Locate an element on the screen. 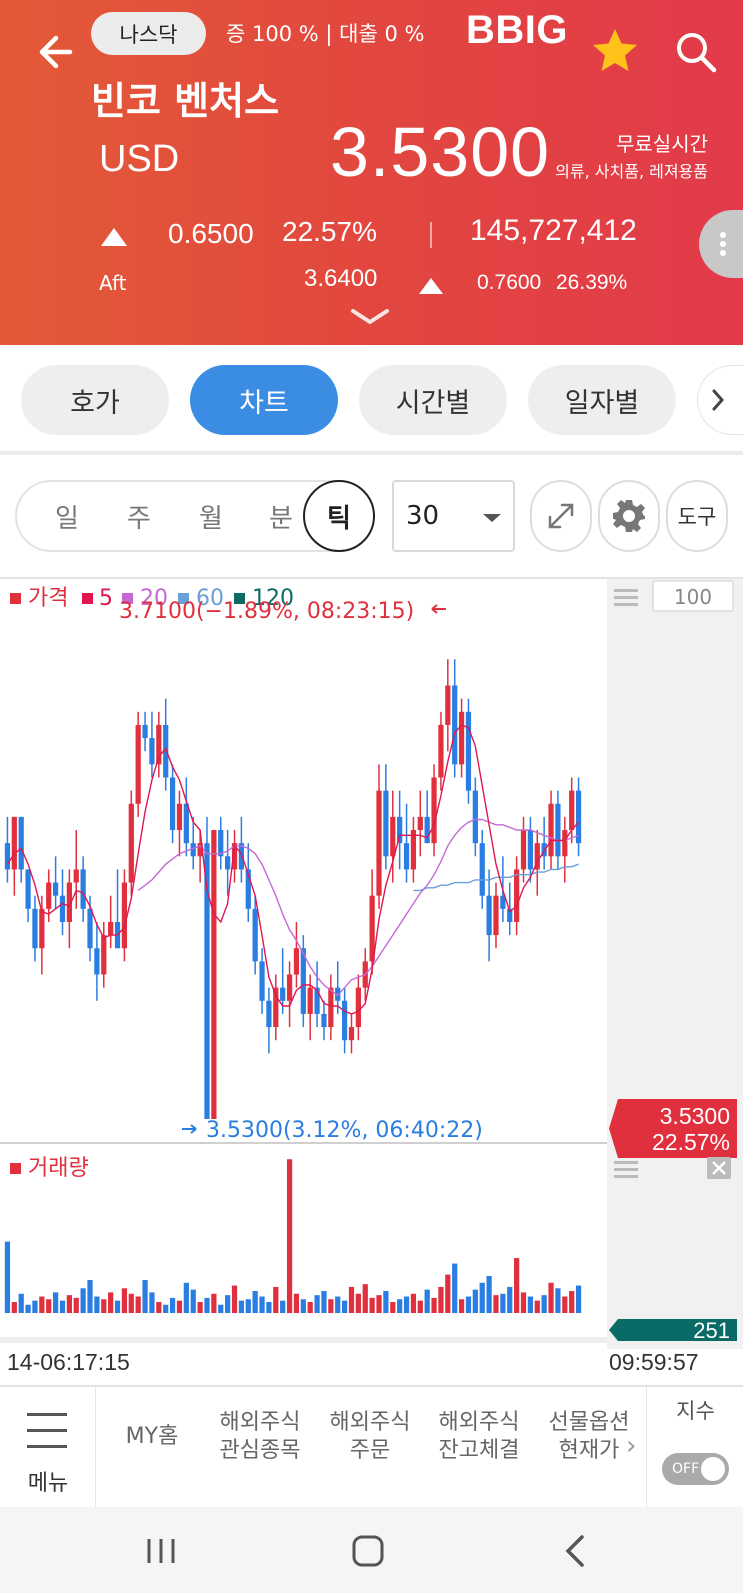 This screenshot has height=1593, width=743. exchange-badge: 나스닥 is located at coordinates (148, 33).